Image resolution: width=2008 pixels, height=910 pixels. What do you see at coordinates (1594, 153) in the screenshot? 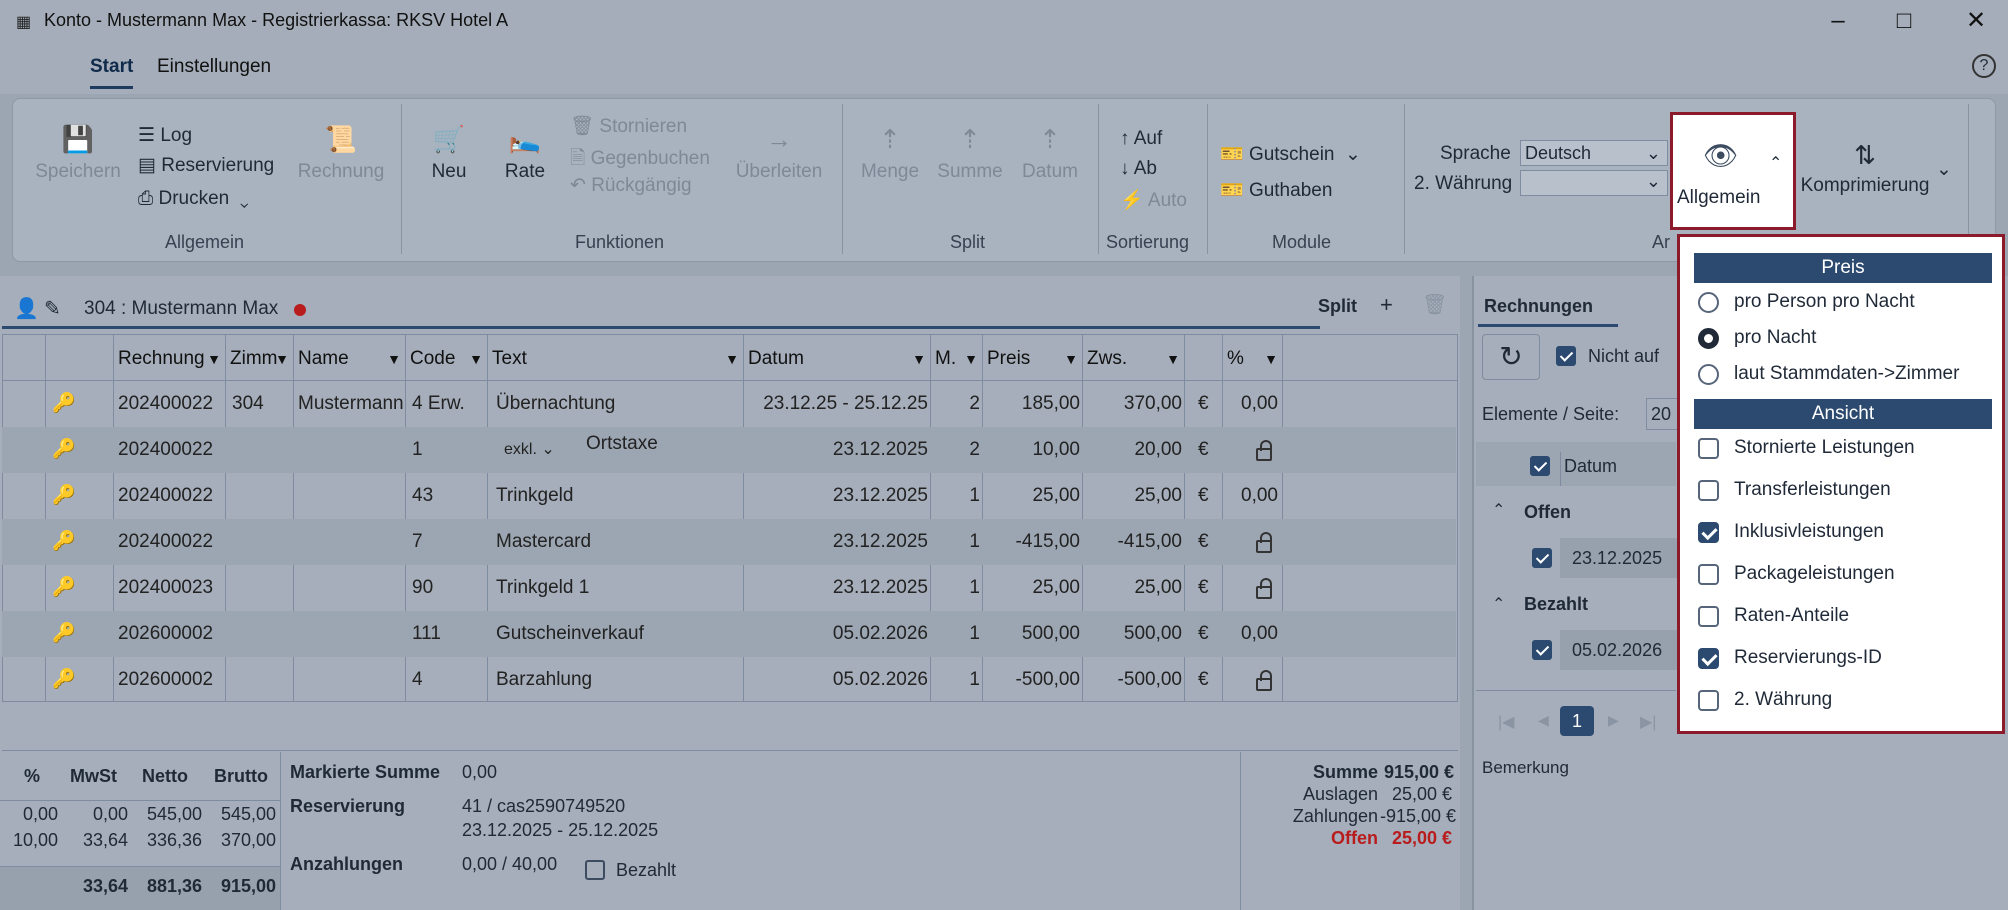
I see `sprache-select: Deutsch ⌄` at bounding box center [1594, 153].